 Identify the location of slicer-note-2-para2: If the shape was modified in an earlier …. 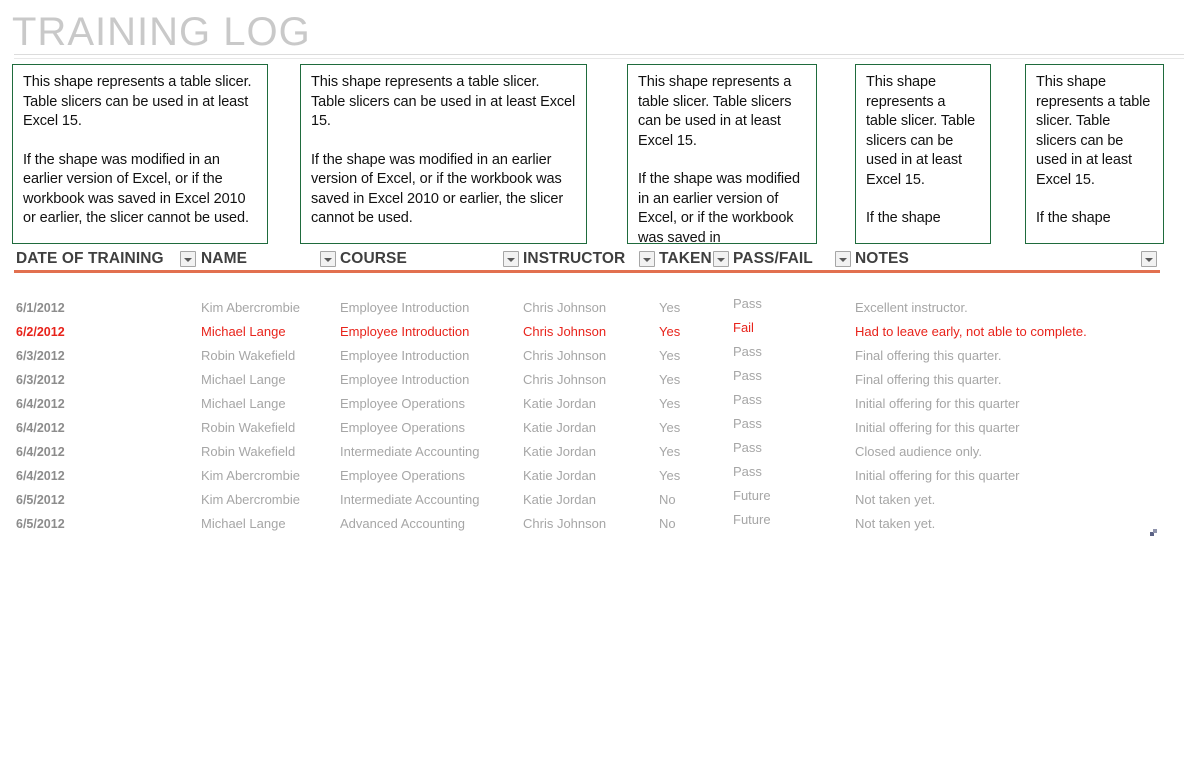
(437, 189).